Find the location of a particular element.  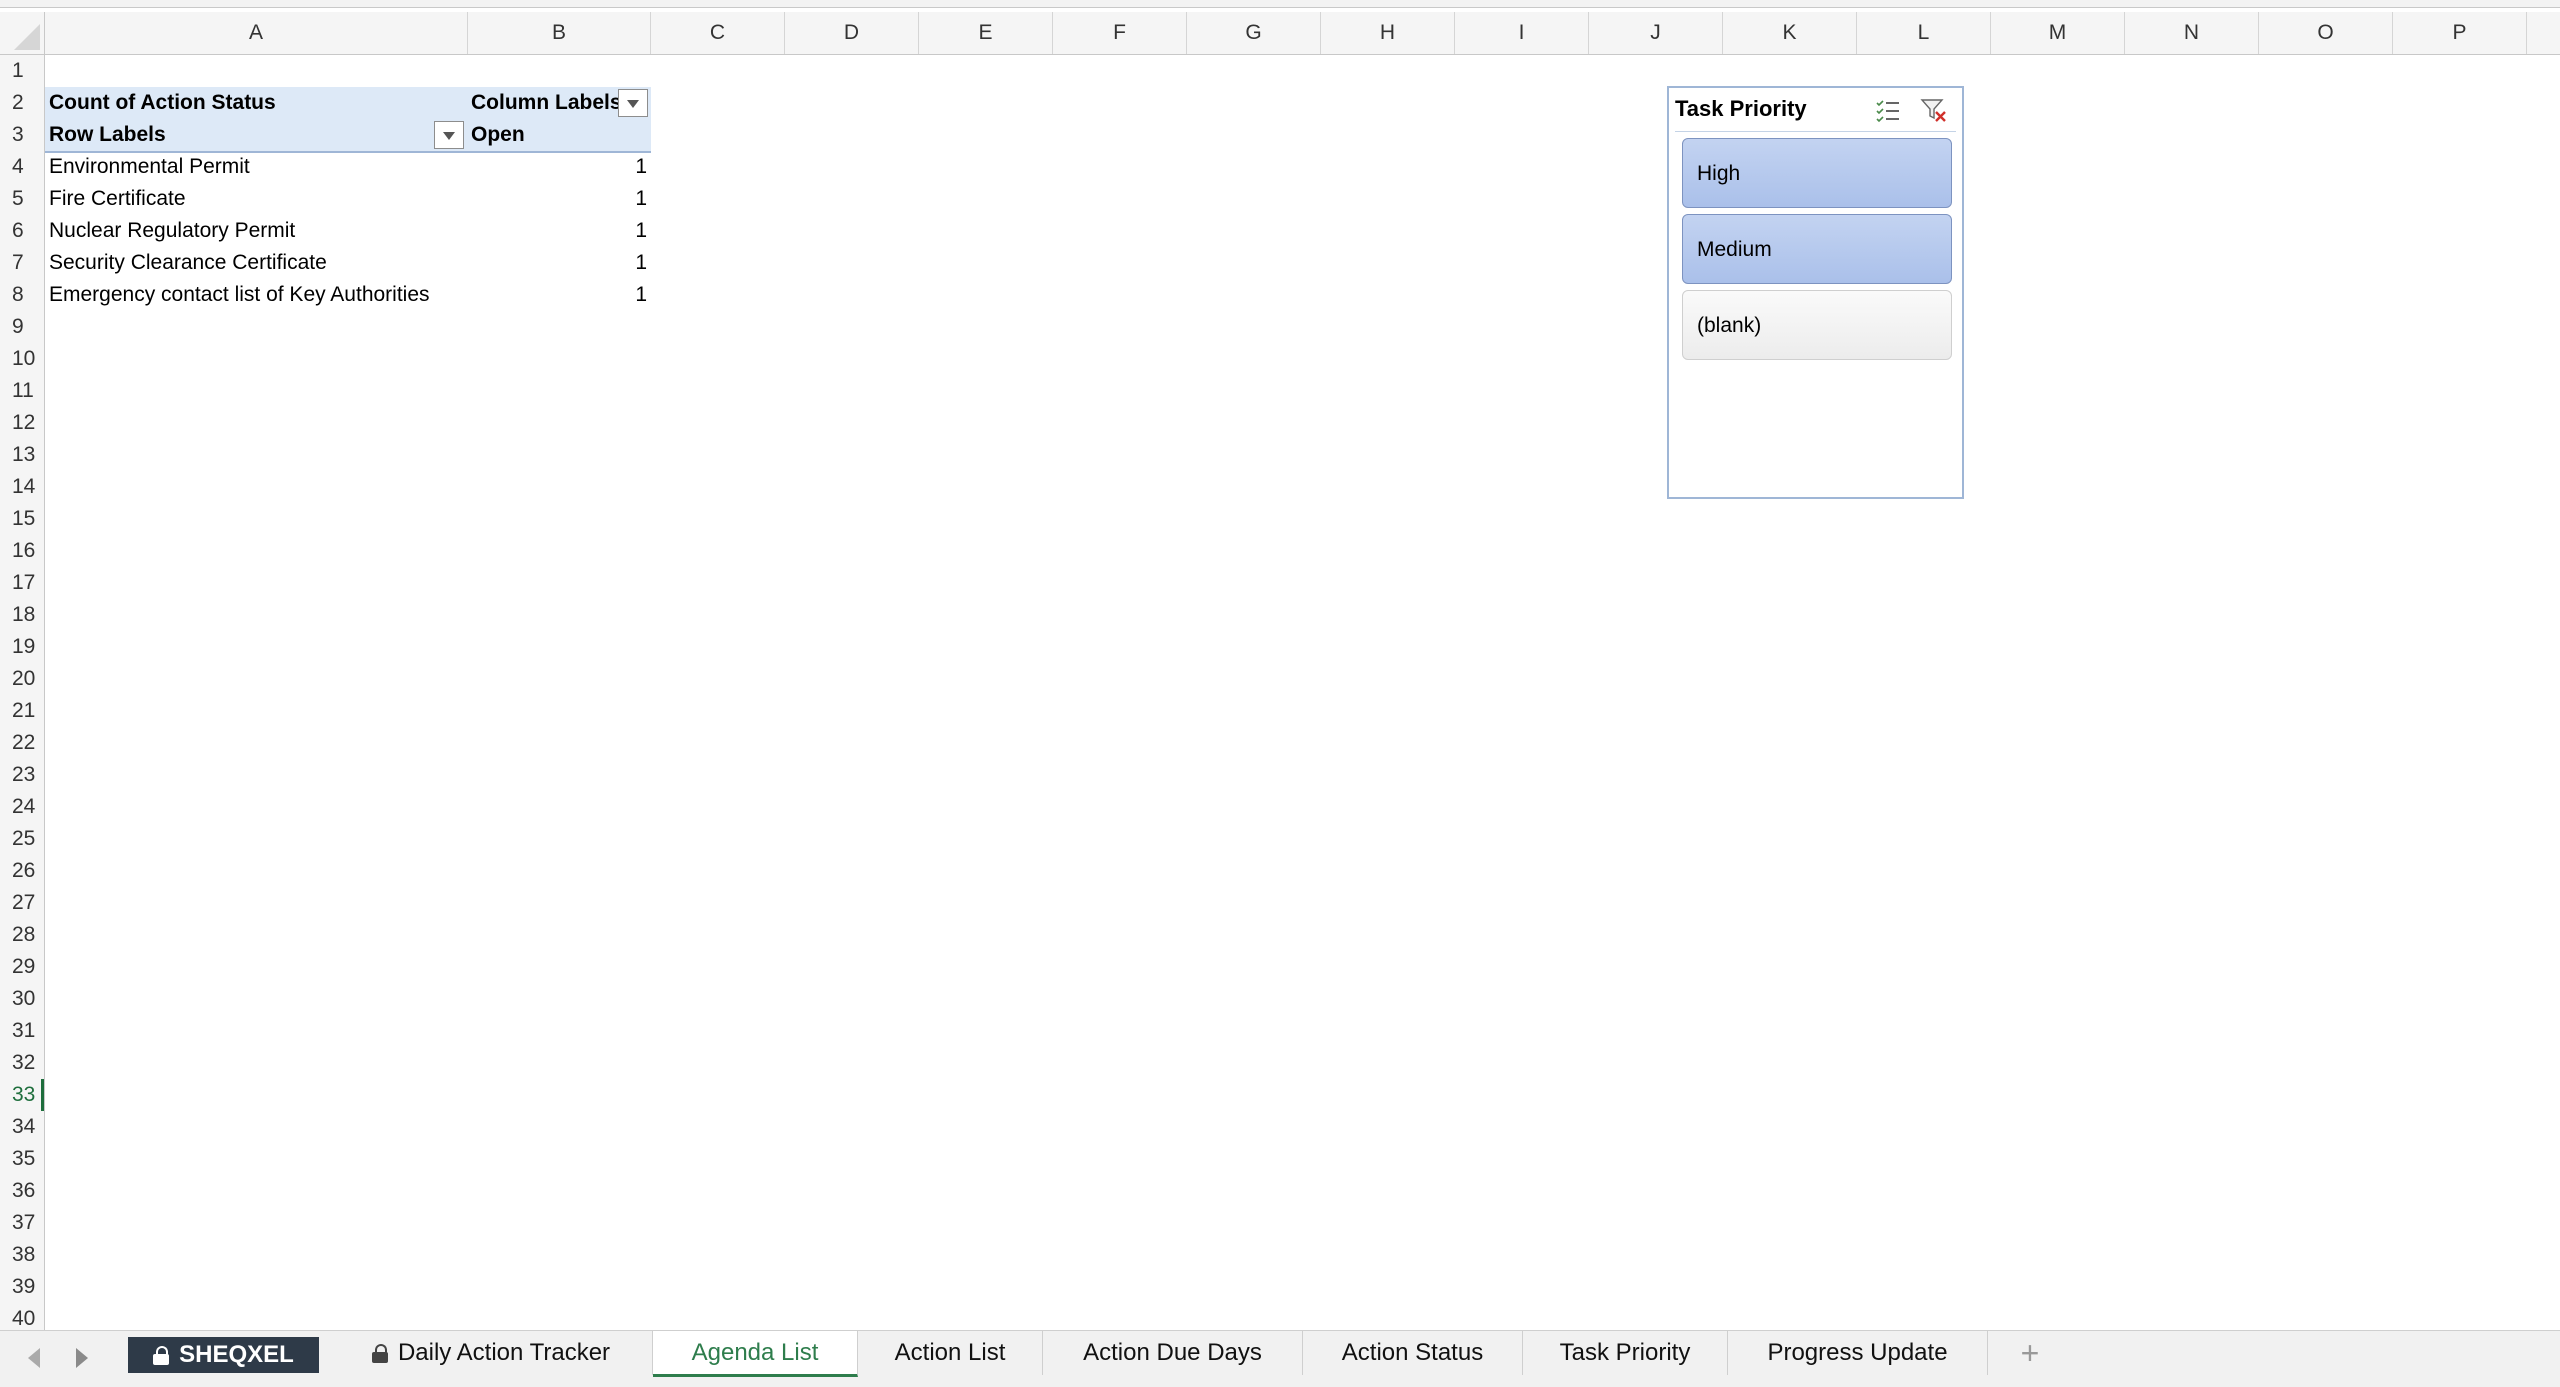

pivot-row-labels: Row Labels is located at coordinates (107, 135).